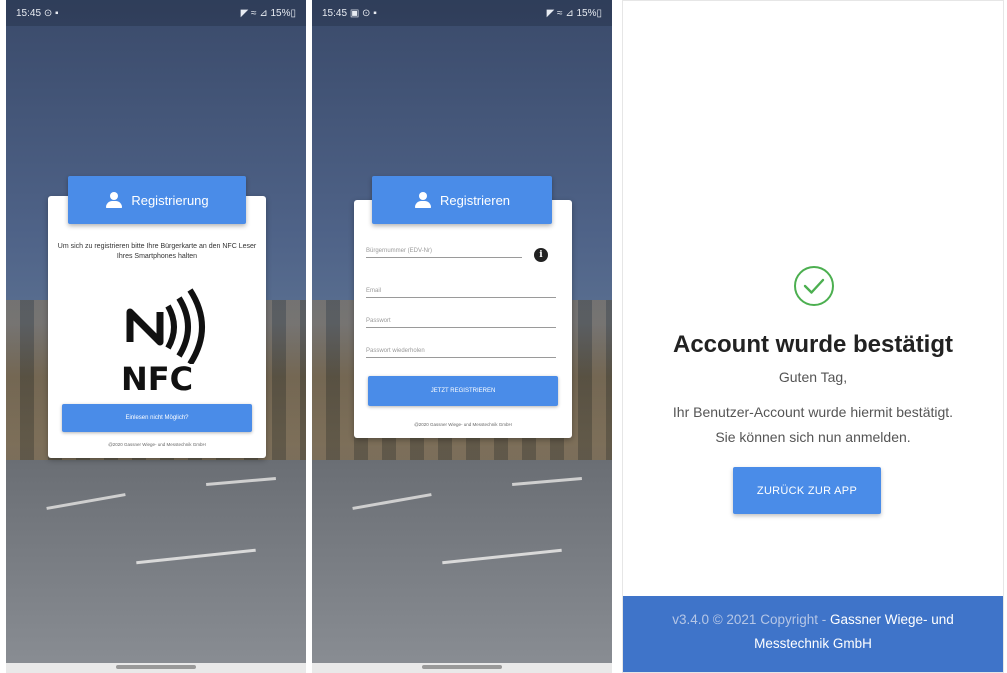  What do you see at coordinates (463, 391) in the screenshot?
I see `register-now-button: JETZT REGISTRIEREN` at bounding box center [463, 391].